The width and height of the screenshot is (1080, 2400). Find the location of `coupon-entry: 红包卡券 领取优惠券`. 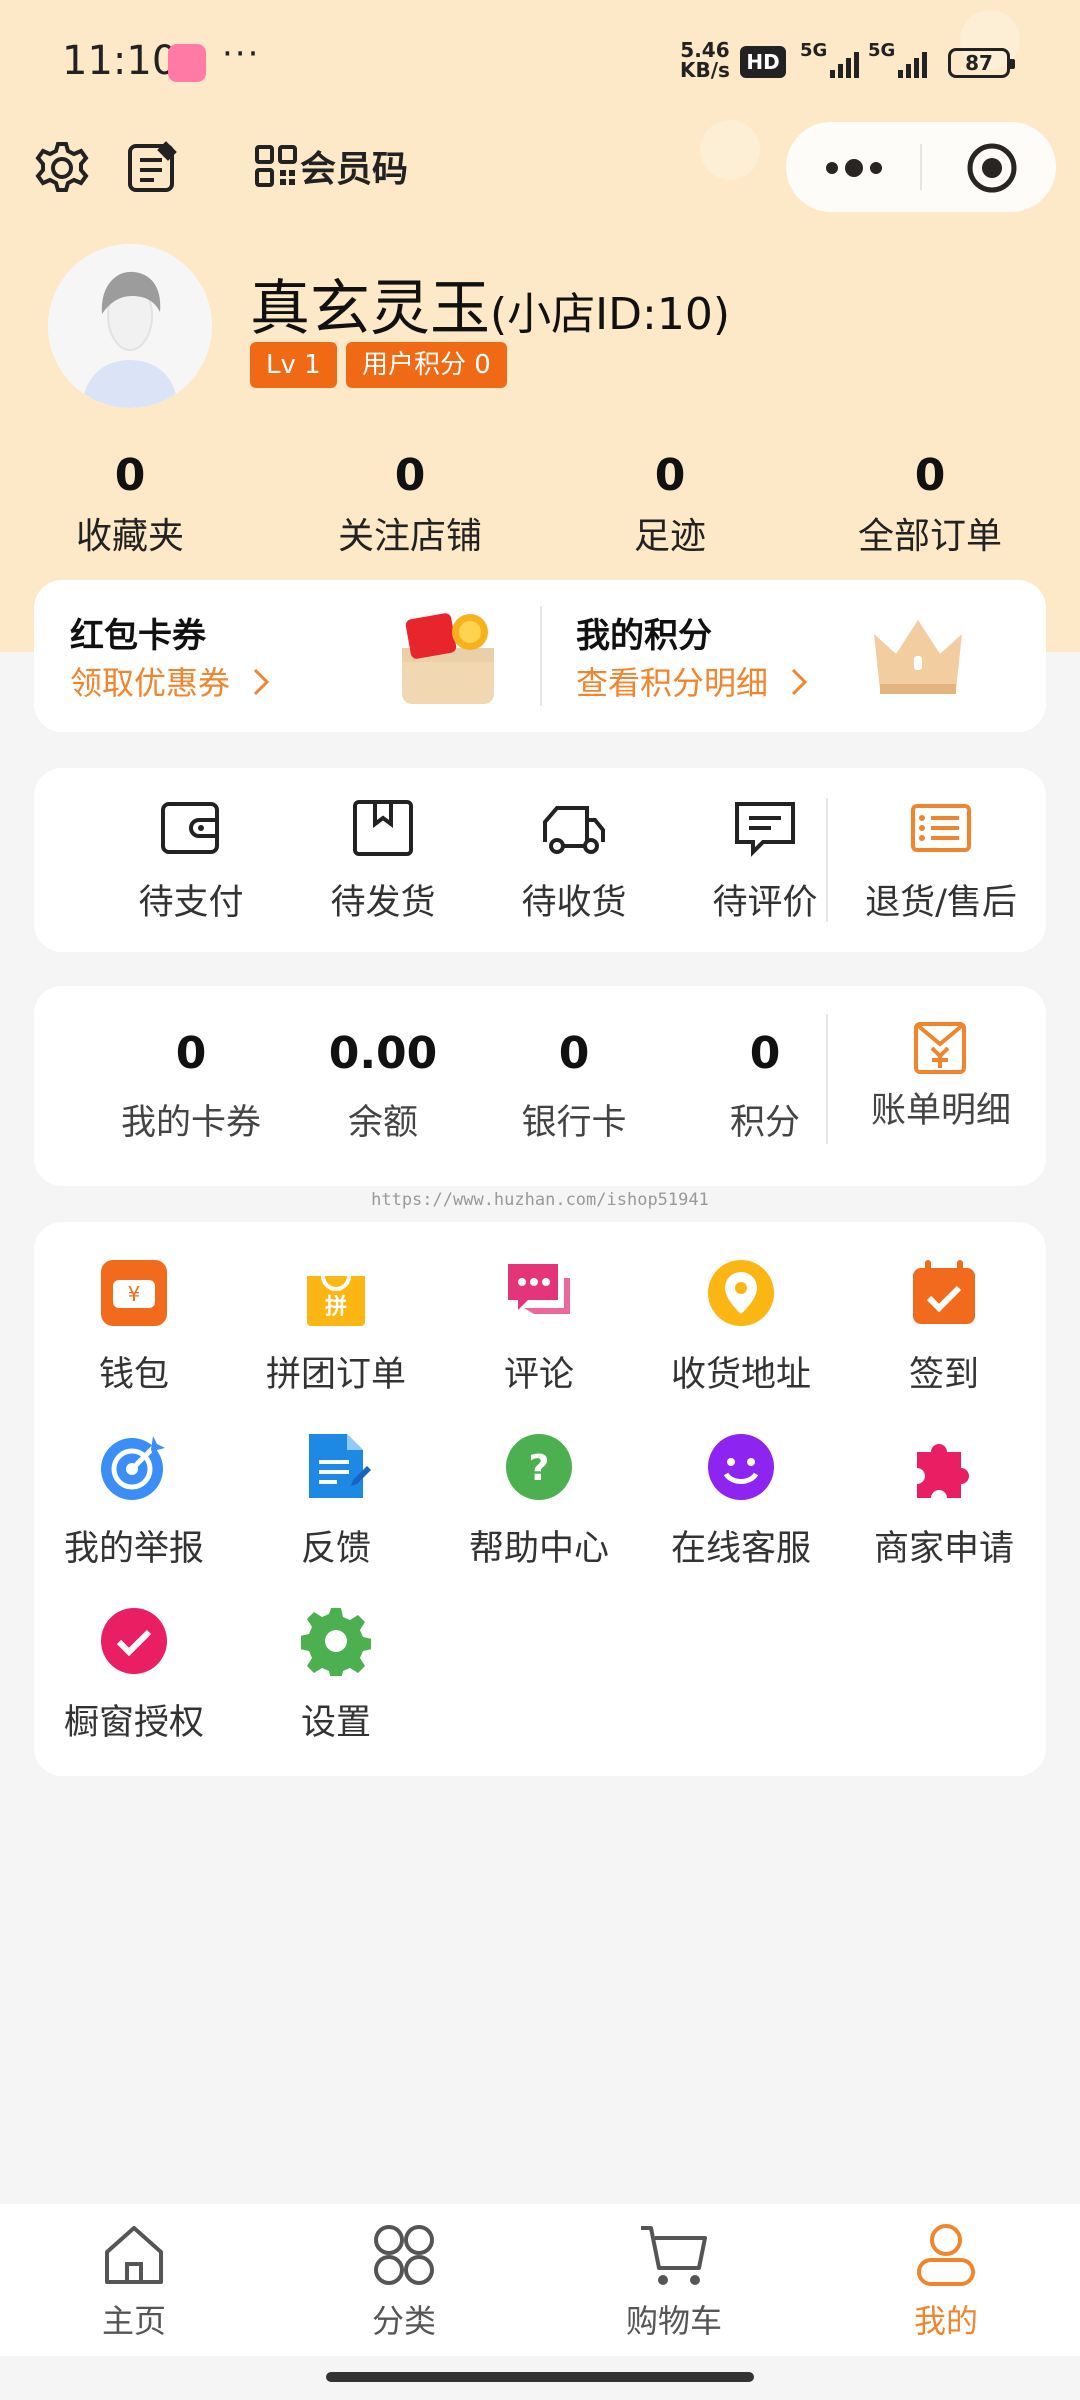

coupon-entry: 红包卡券 领取优惠券 is located at coordinates (286, 656).